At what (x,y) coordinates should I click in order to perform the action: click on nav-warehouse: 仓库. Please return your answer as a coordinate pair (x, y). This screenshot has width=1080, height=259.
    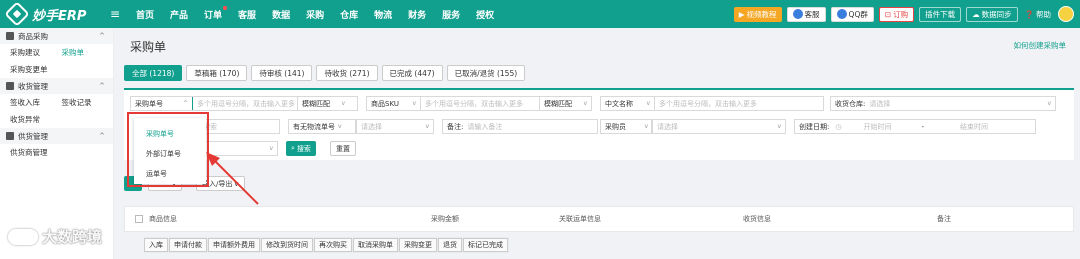
    Looking at the image, I should click on (349, 14).